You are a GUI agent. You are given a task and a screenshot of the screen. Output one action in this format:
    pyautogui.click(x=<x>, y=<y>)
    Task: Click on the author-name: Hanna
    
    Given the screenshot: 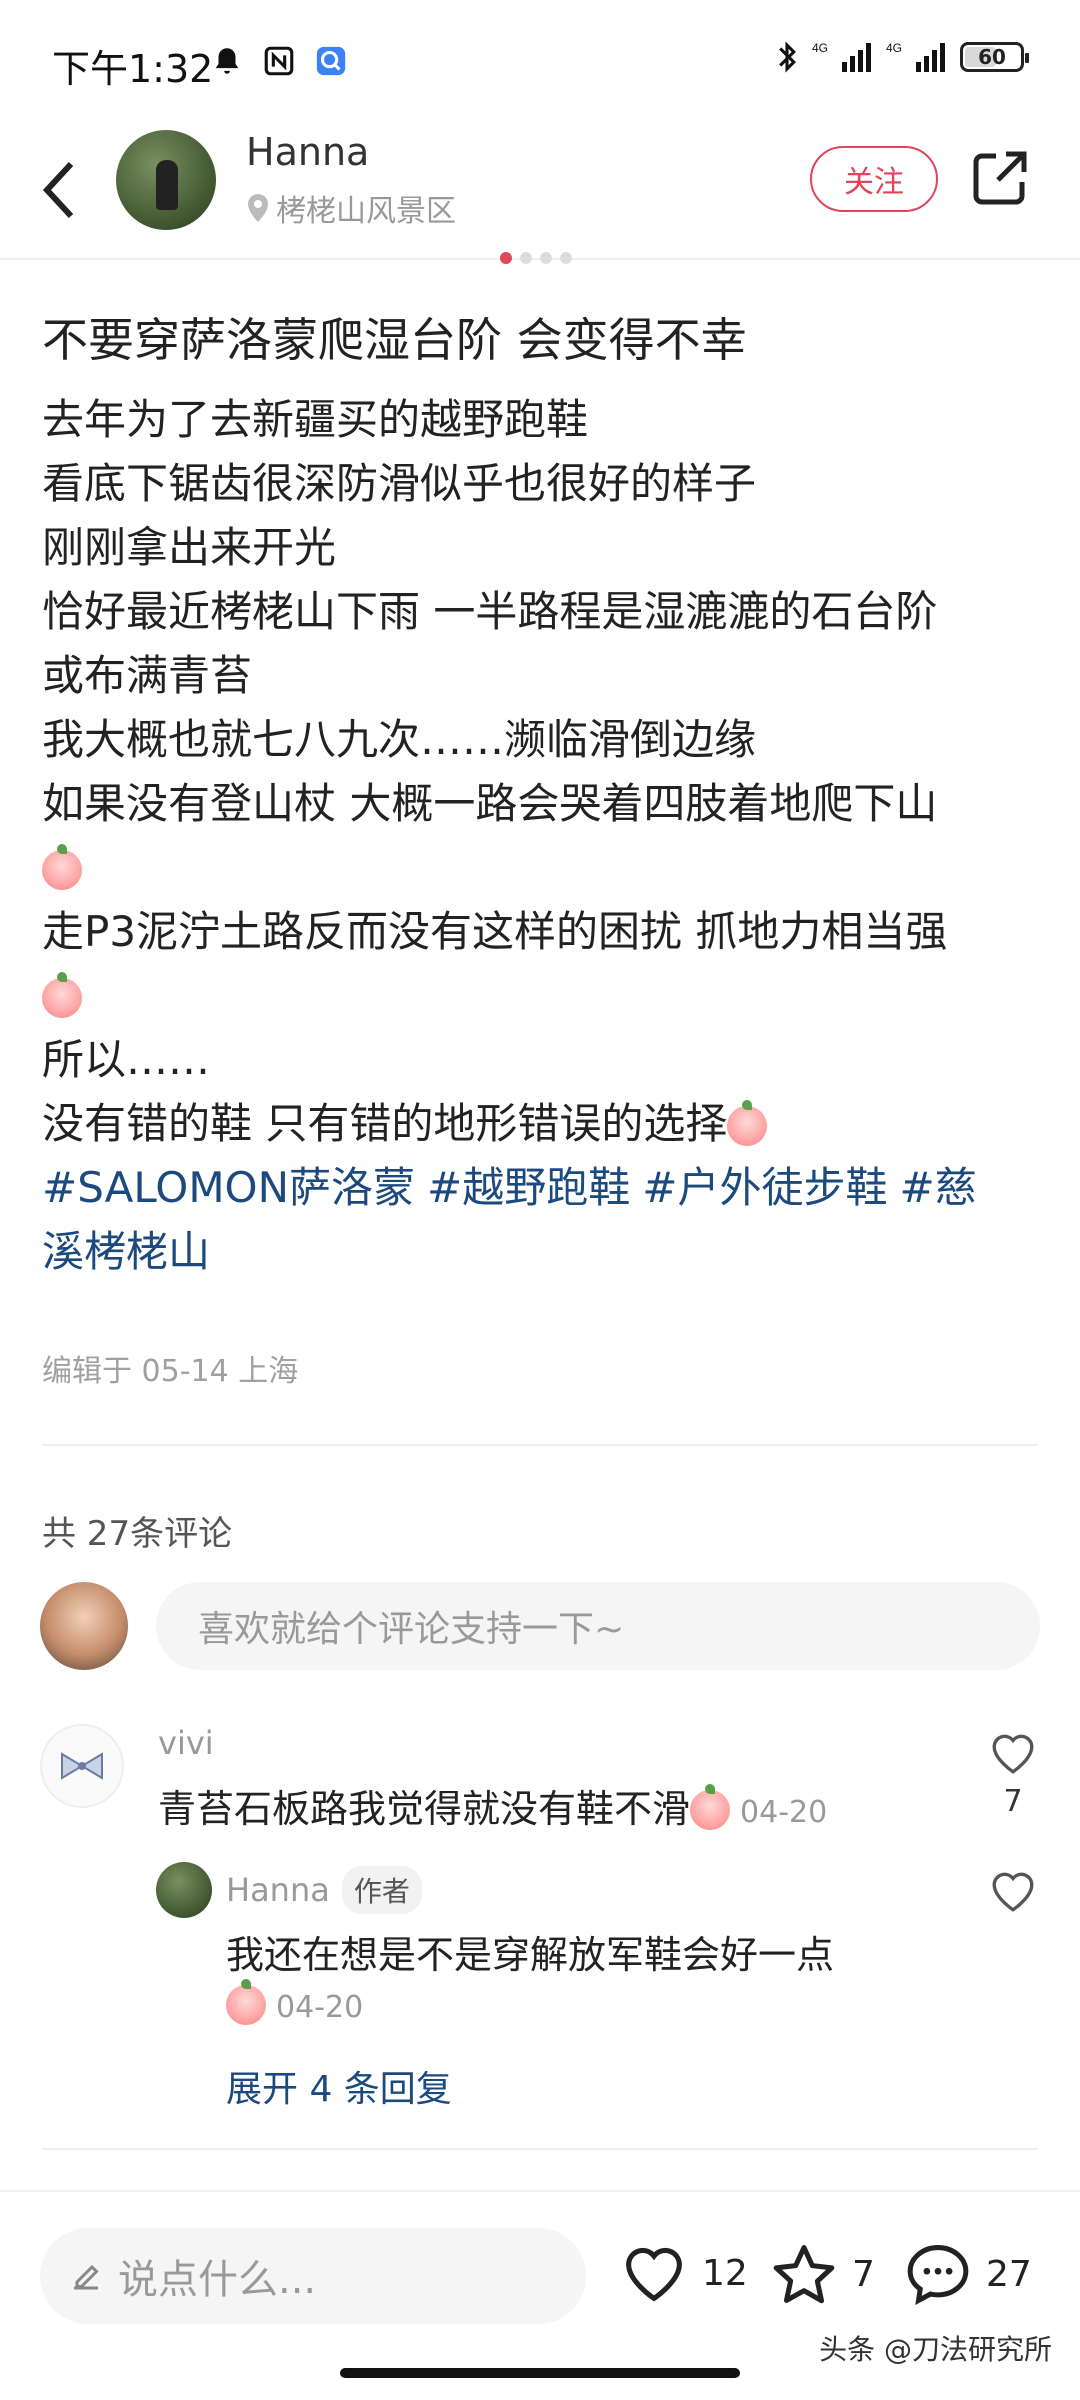 What is the action you would take?
    pyautogui.click(x=307, y=152)
    